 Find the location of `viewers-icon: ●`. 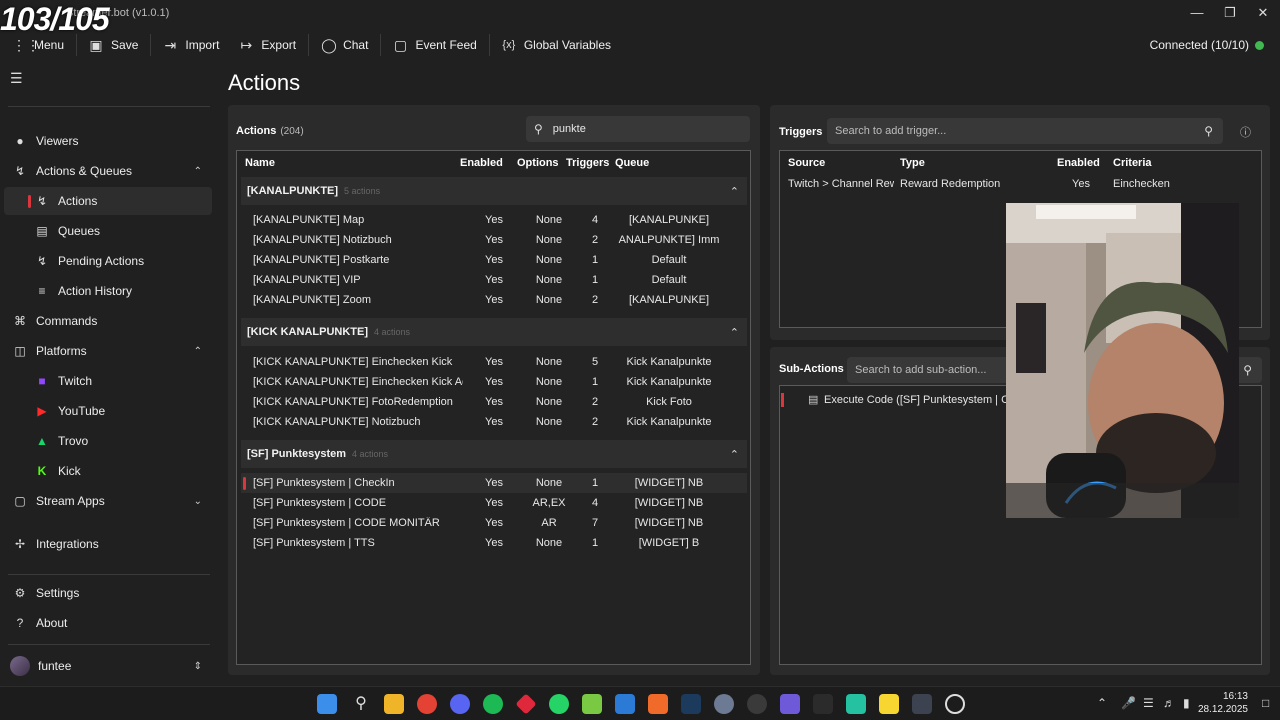

viewers-icon: ● is located at coordinates (20, 141).